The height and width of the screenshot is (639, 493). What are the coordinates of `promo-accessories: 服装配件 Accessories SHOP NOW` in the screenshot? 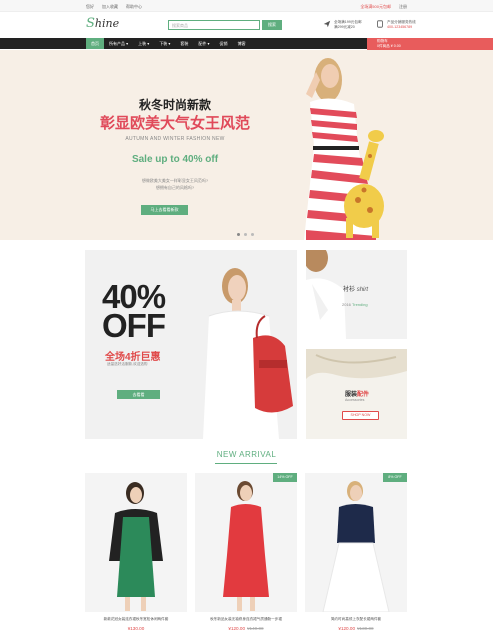 It's located at (356, 394).